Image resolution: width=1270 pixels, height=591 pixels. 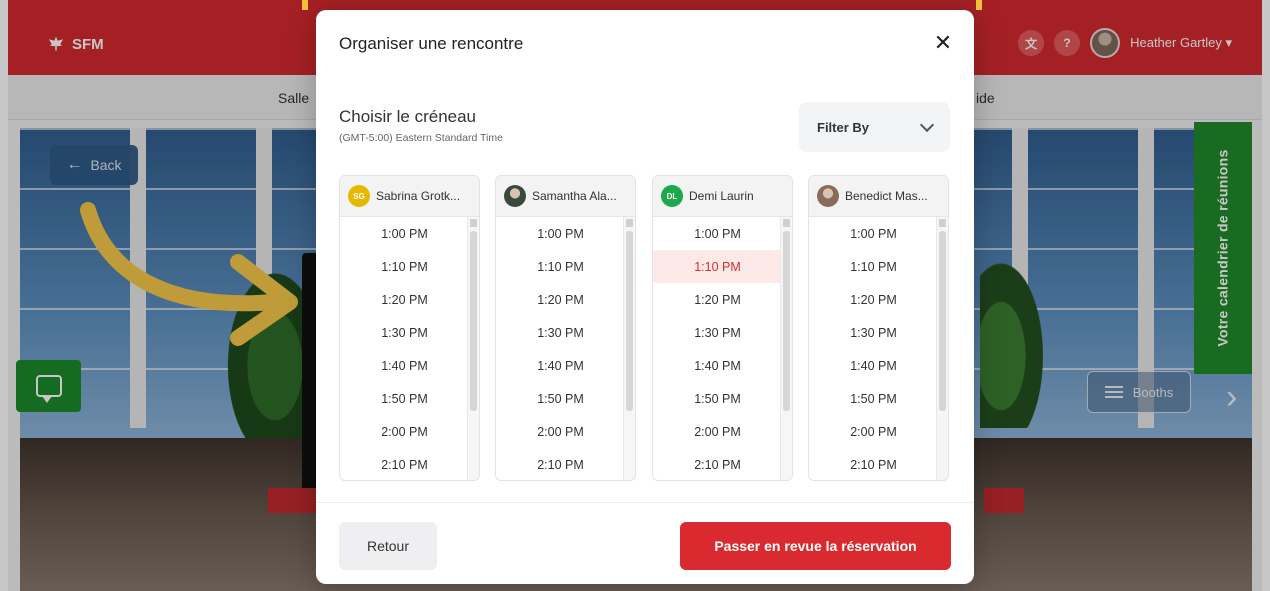 I want to click on attendee-name: Demi Laurin, so click(x=721, y=196).